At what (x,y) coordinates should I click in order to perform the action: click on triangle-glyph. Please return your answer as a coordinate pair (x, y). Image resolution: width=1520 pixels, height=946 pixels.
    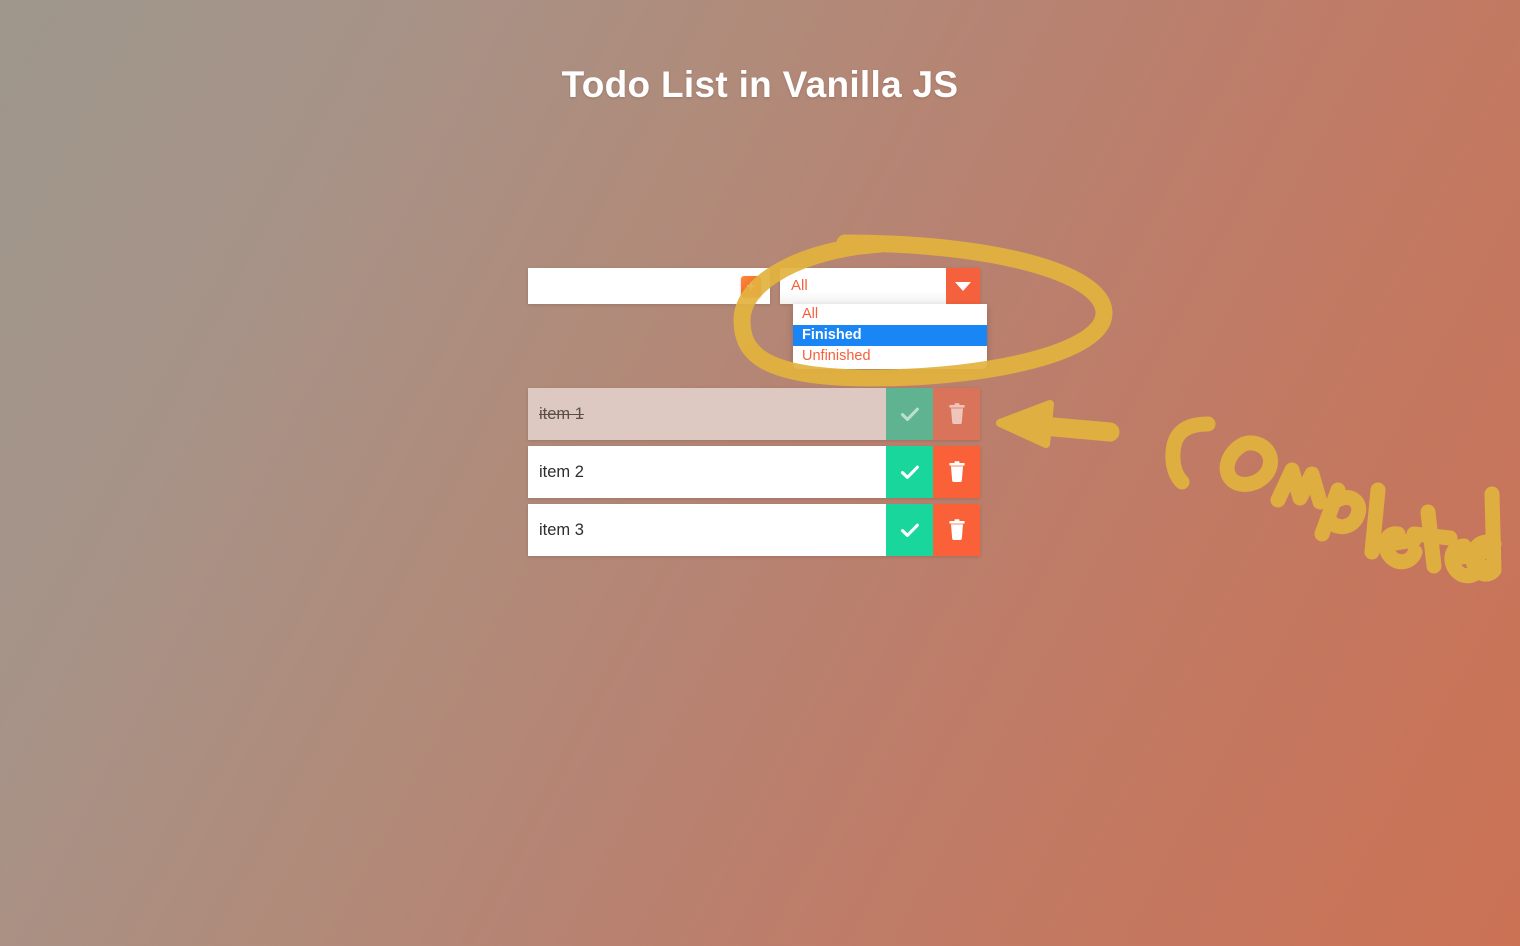
    Looking at the image, I should click on (963, 286).